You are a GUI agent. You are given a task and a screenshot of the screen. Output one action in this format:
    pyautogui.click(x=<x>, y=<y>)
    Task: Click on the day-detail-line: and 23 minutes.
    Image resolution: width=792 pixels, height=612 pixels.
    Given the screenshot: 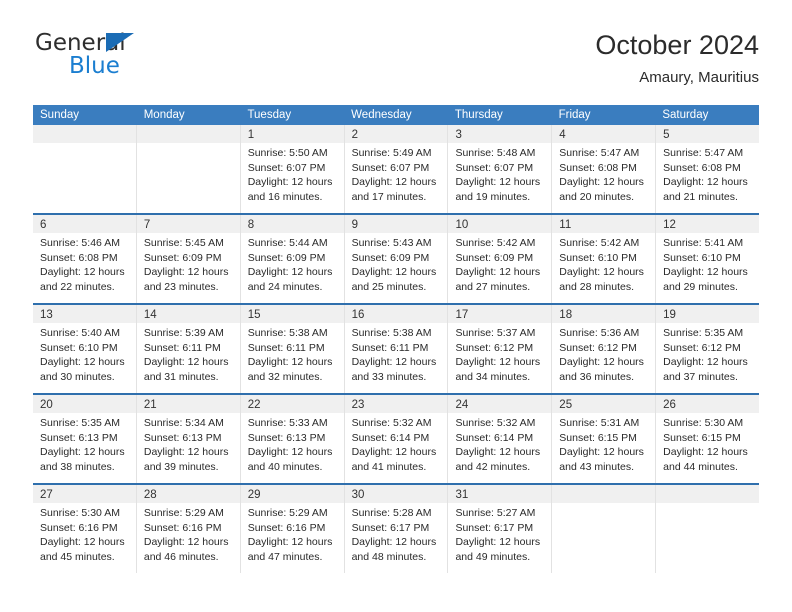 What is the action you would take?
    pyautogui.click(x=181, y=286)
    